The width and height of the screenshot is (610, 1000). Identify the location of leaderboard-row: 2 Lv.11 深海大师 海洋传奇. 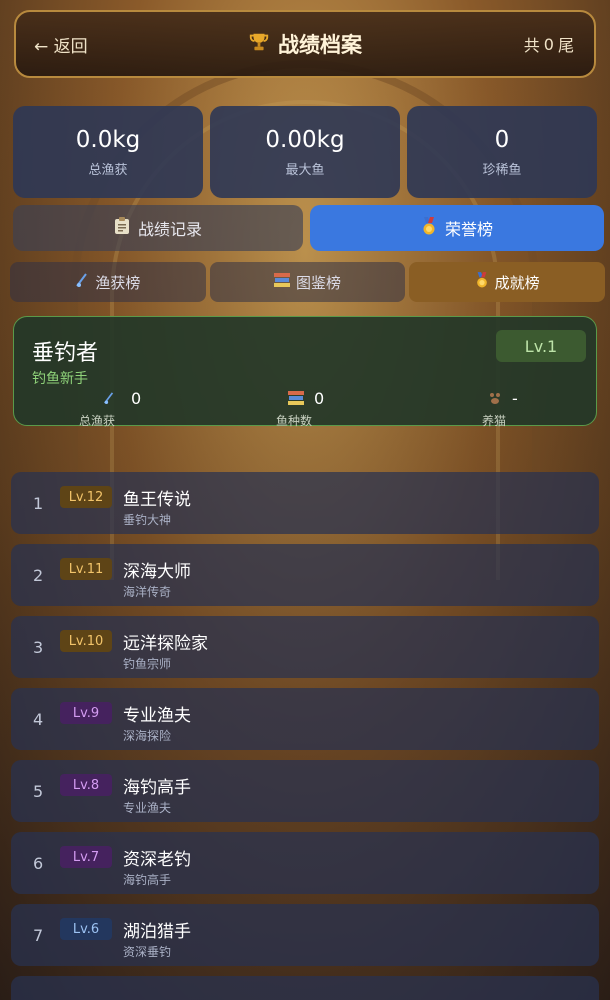
(305, 575).